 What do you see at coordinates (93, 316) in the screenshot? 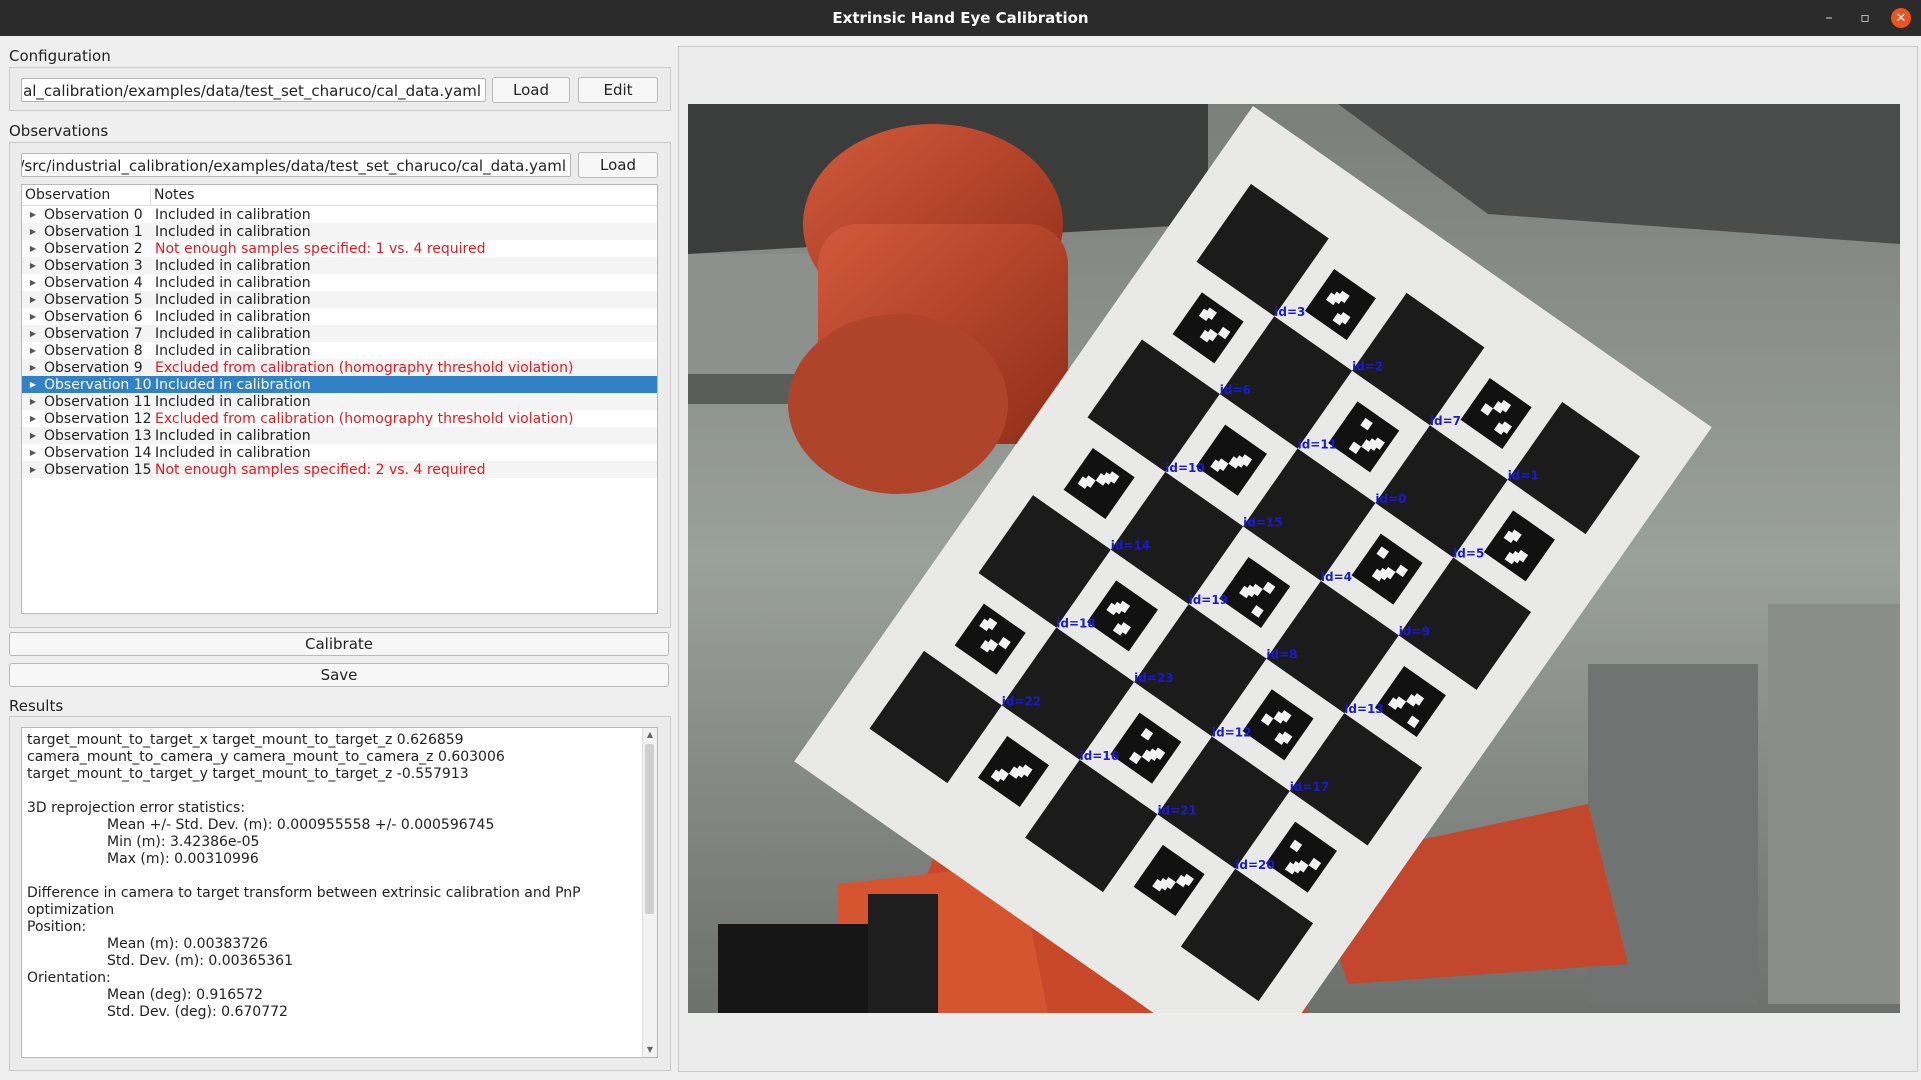
I see `observation-name: Observation 6` at bounding box center [93, 316].